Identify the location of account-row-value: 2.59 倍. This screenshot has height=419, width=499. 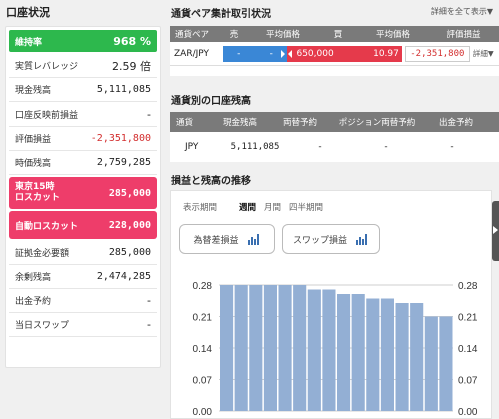
(131, 66).